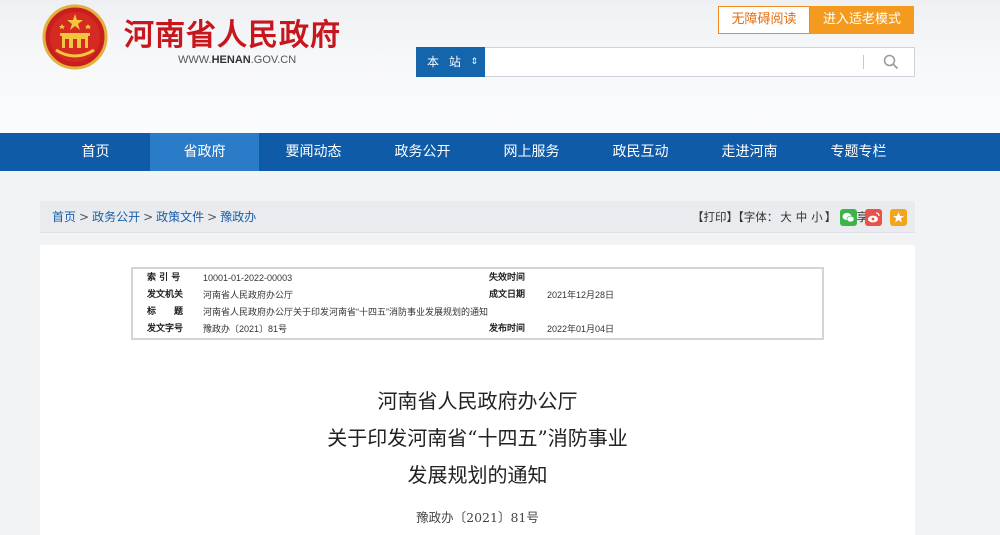  What do you see at coordinates (474, 62) in the screenshot?
I see `updown-arrow-icon: ⇕` at bounding box center [474, 62].